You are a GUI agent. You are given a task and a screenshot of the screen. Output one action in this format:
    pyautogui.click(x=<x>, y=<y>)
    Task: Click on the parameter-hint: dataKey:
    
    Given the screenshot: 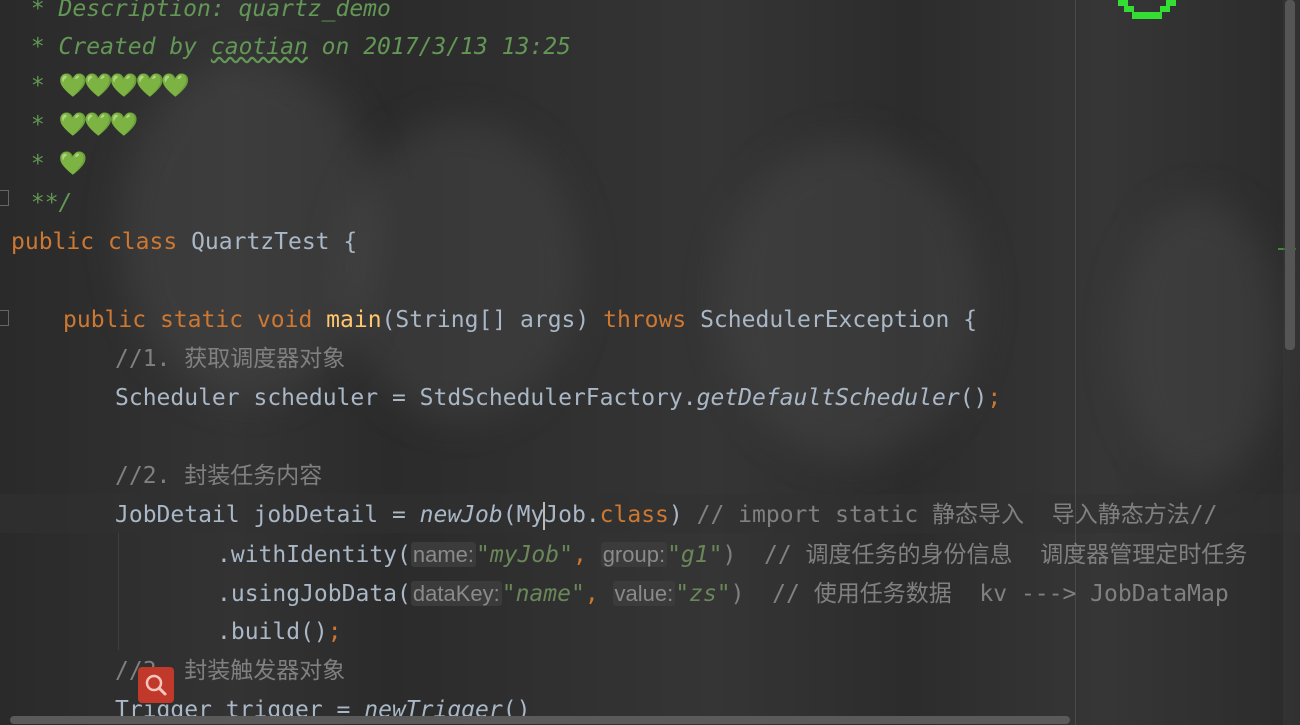 What is the action you would take?
    pyautogui.click(x=456, y=593)
    